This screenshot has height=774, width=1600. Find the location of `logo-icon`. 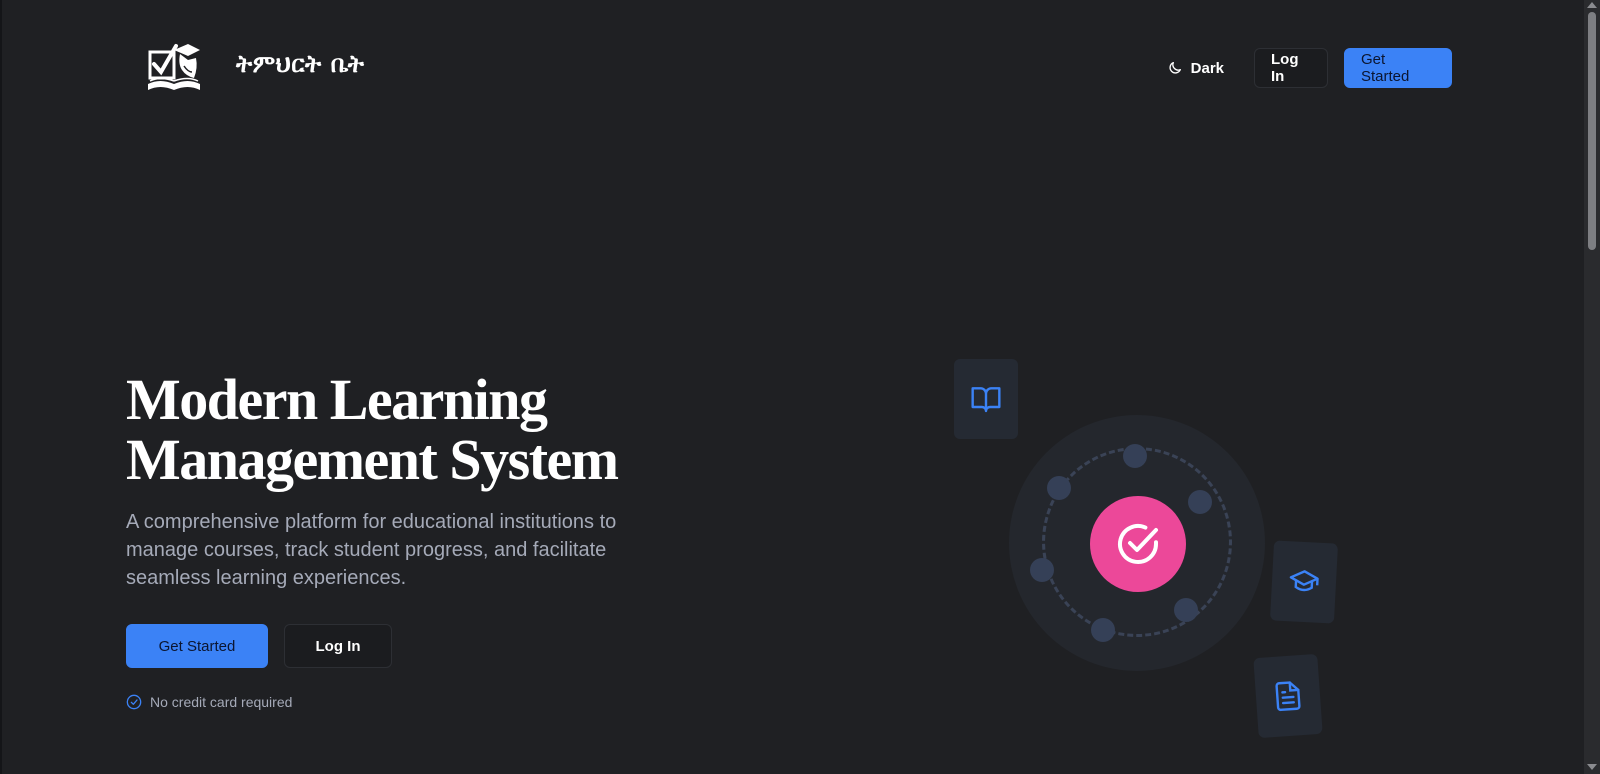

logo-icon is located at coordinates (174, 67).